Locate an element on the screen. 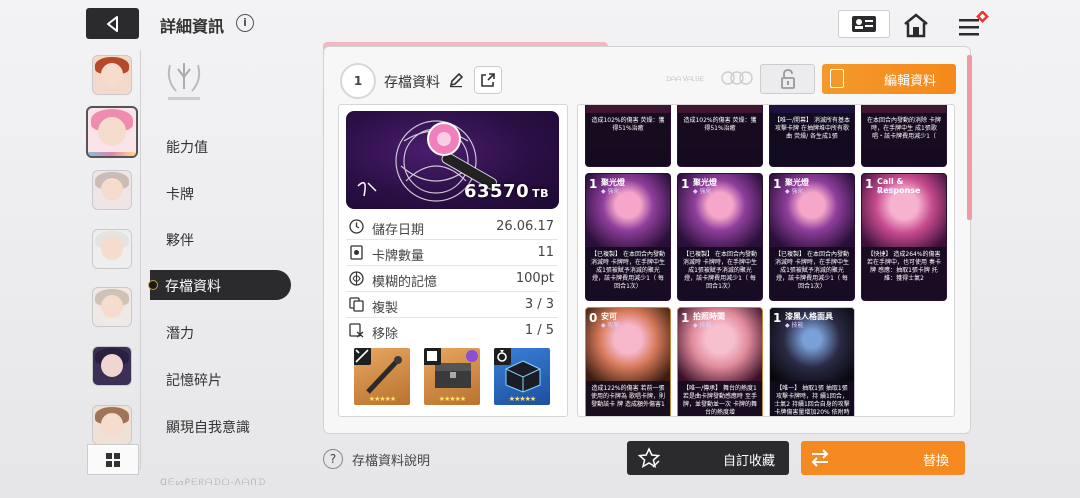 The height and width of the screenshot is (498, 1080). lock-button is located at coordinates (787, 79).